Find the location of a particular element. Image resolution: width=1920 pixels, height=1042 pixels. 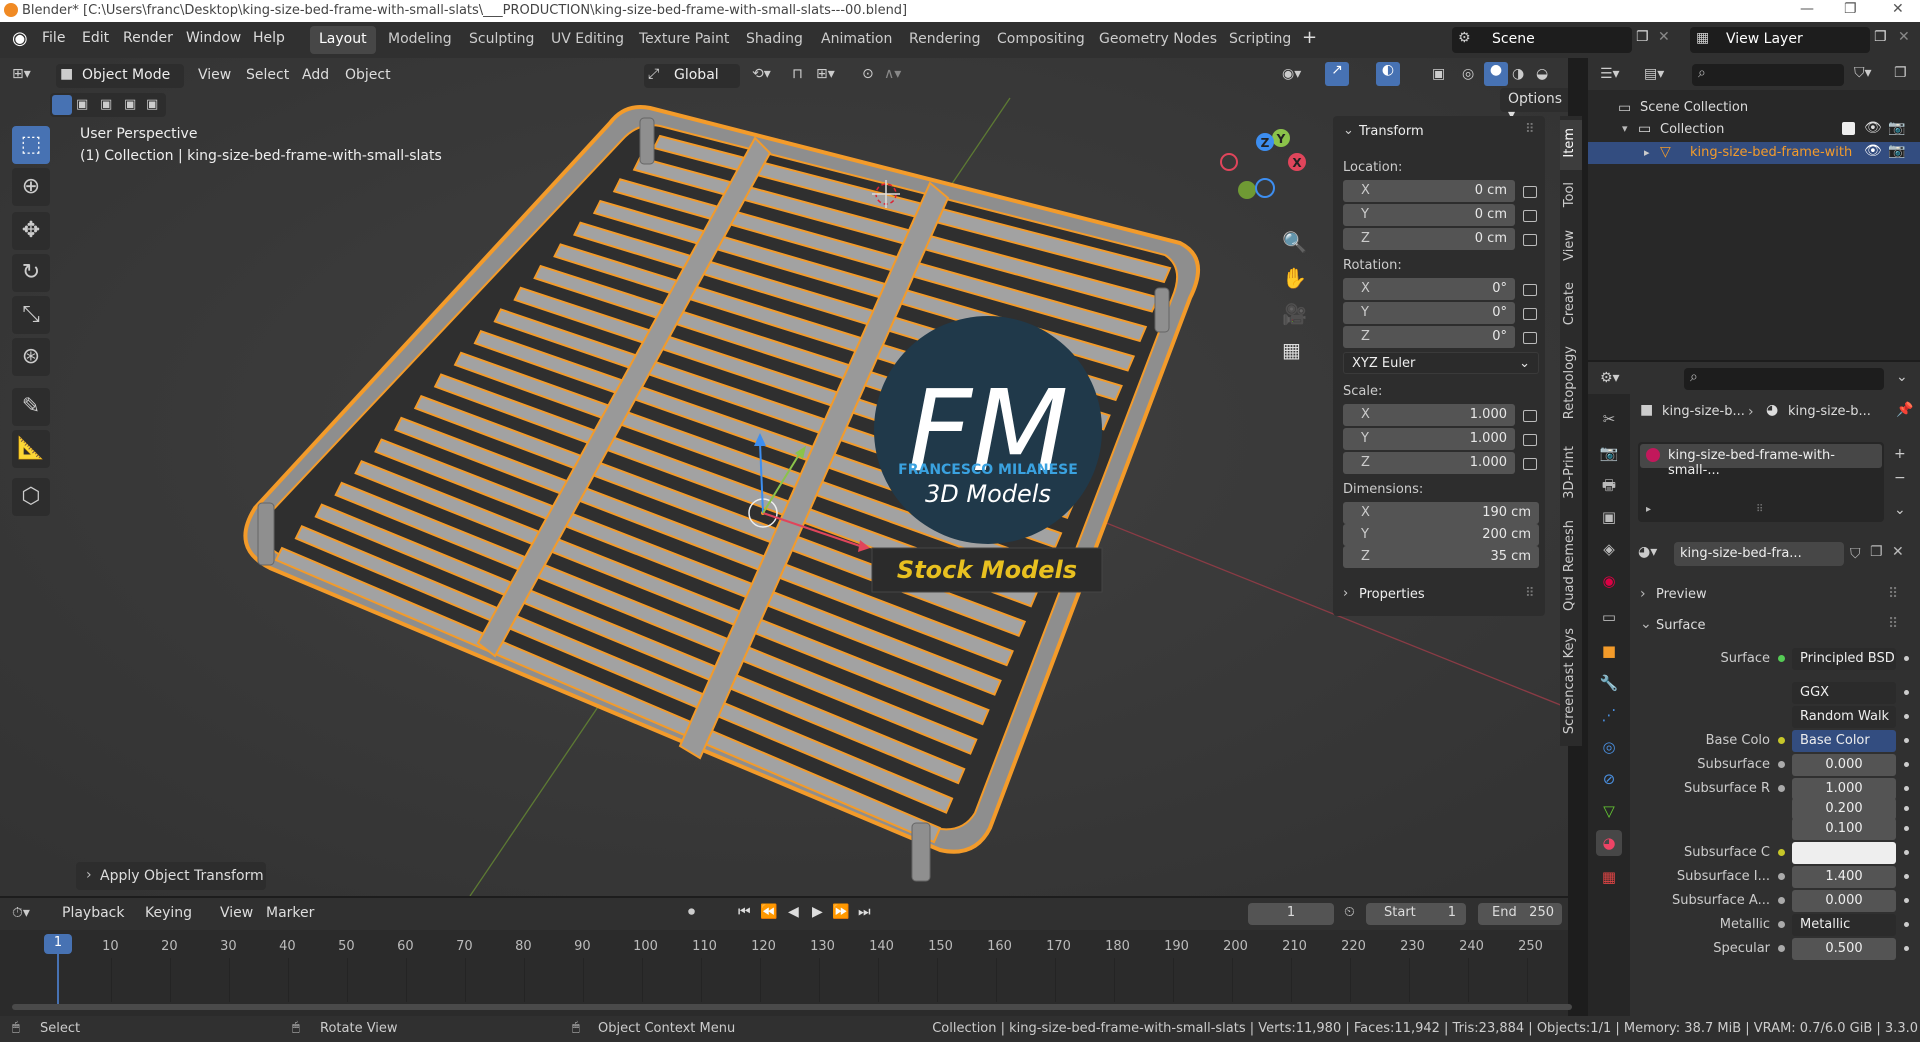

property-value-field: 0.000 is located at coordinates (1844, 901).